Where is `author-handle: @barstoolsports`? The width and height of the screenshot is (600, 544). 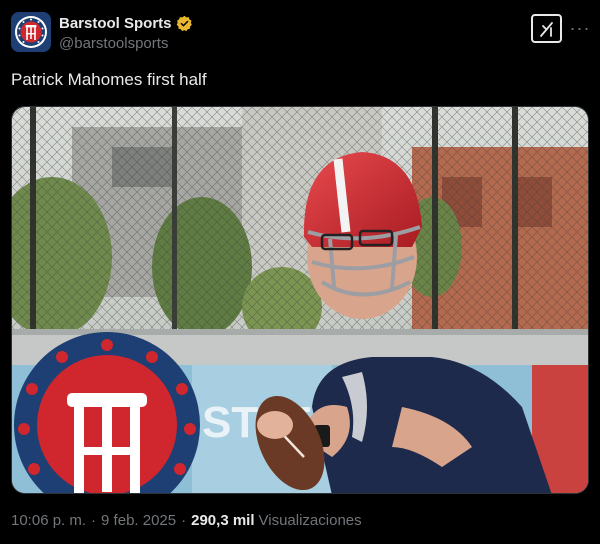 author-handle: @barstoolsports is located at coordinates (126, 43).